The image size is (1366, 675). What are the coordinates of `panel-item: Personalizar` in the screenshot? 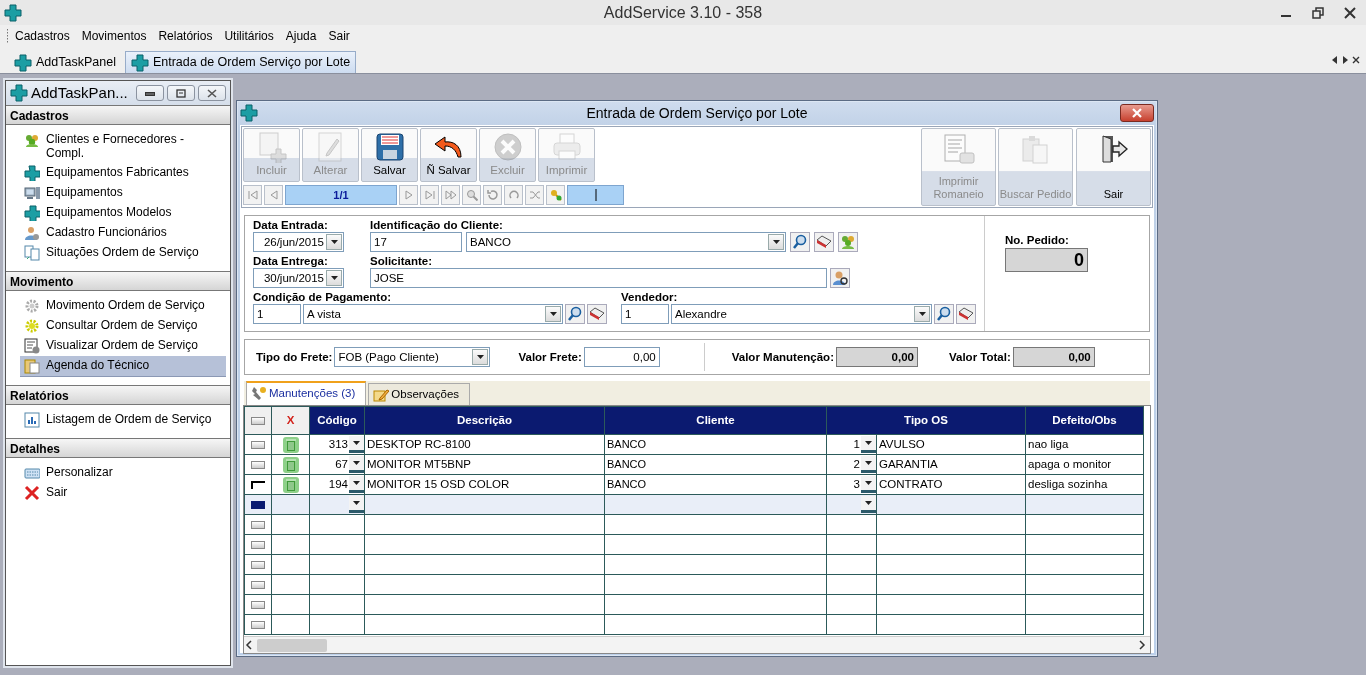 It's located at (123, 472).